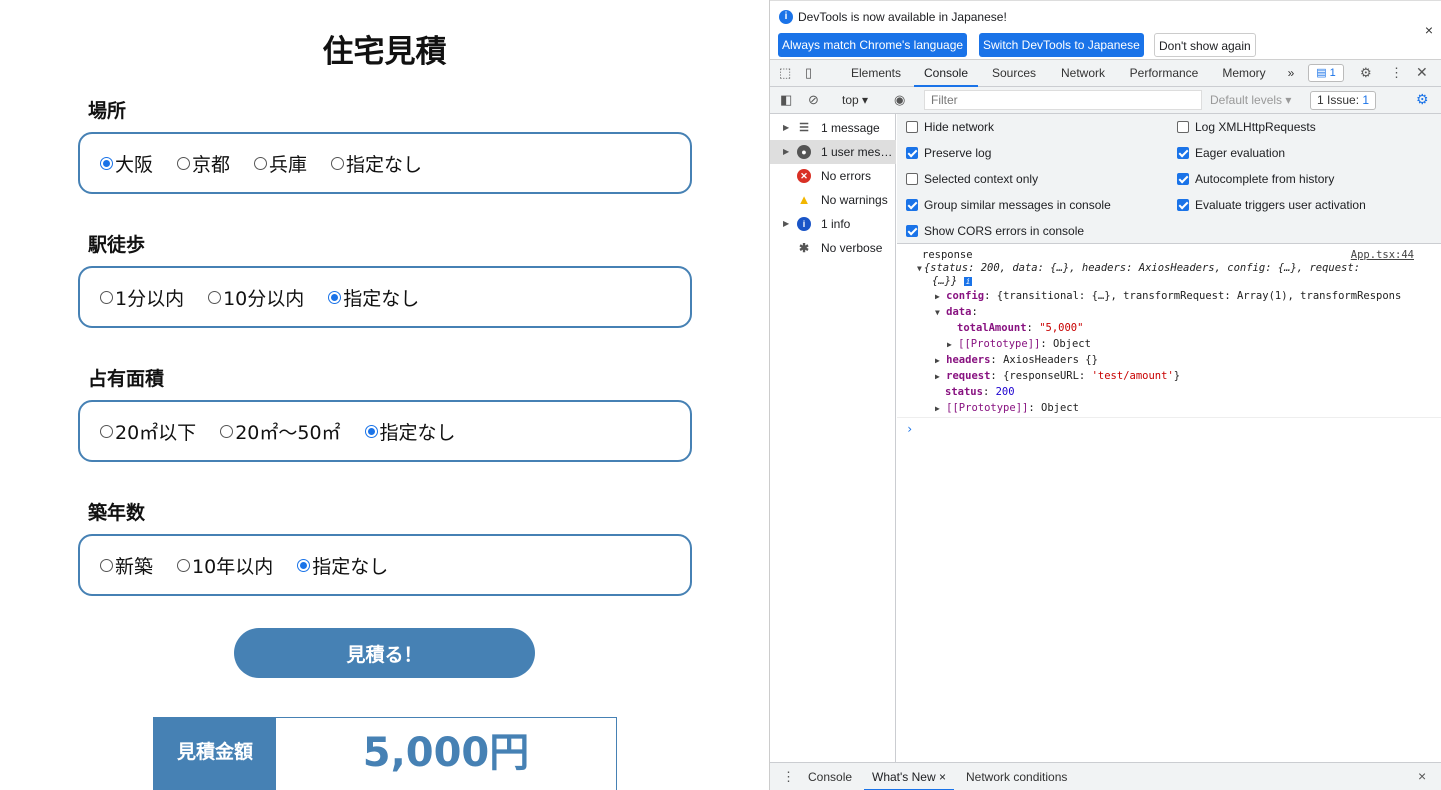 The width and height of the screenshot is (1441, 790). Describe the element at coordinates (833, 248) in the screenshot. I see `sidebar-item: ✱ No verbose` at that location.